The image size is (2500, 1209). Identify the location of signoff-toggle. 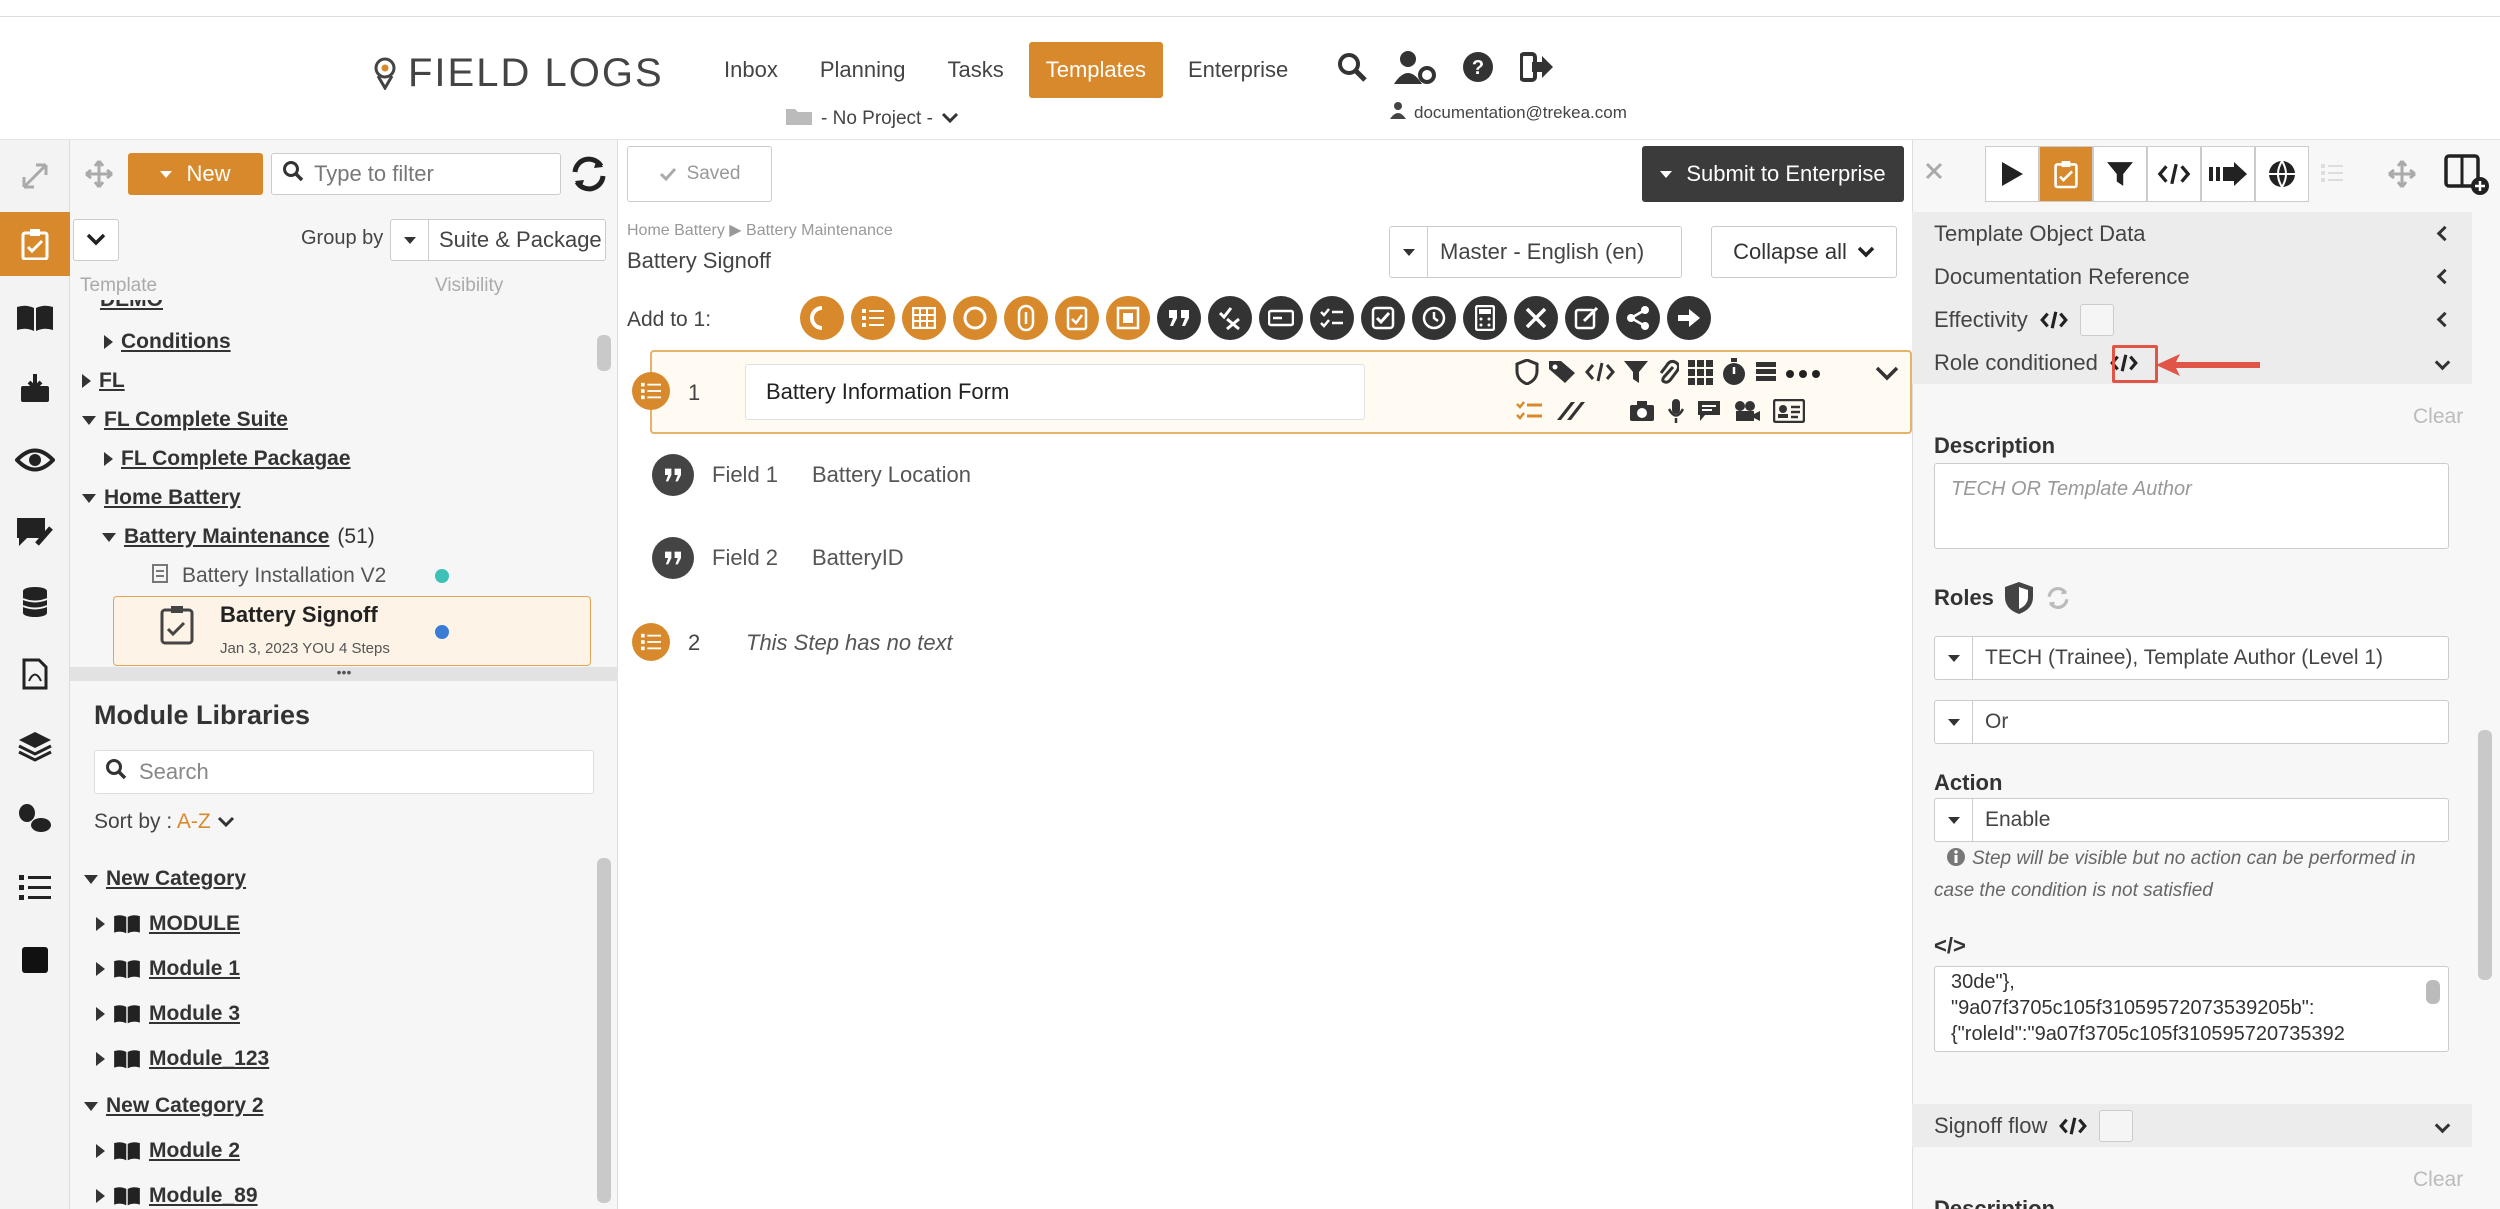
(2116, 1125).